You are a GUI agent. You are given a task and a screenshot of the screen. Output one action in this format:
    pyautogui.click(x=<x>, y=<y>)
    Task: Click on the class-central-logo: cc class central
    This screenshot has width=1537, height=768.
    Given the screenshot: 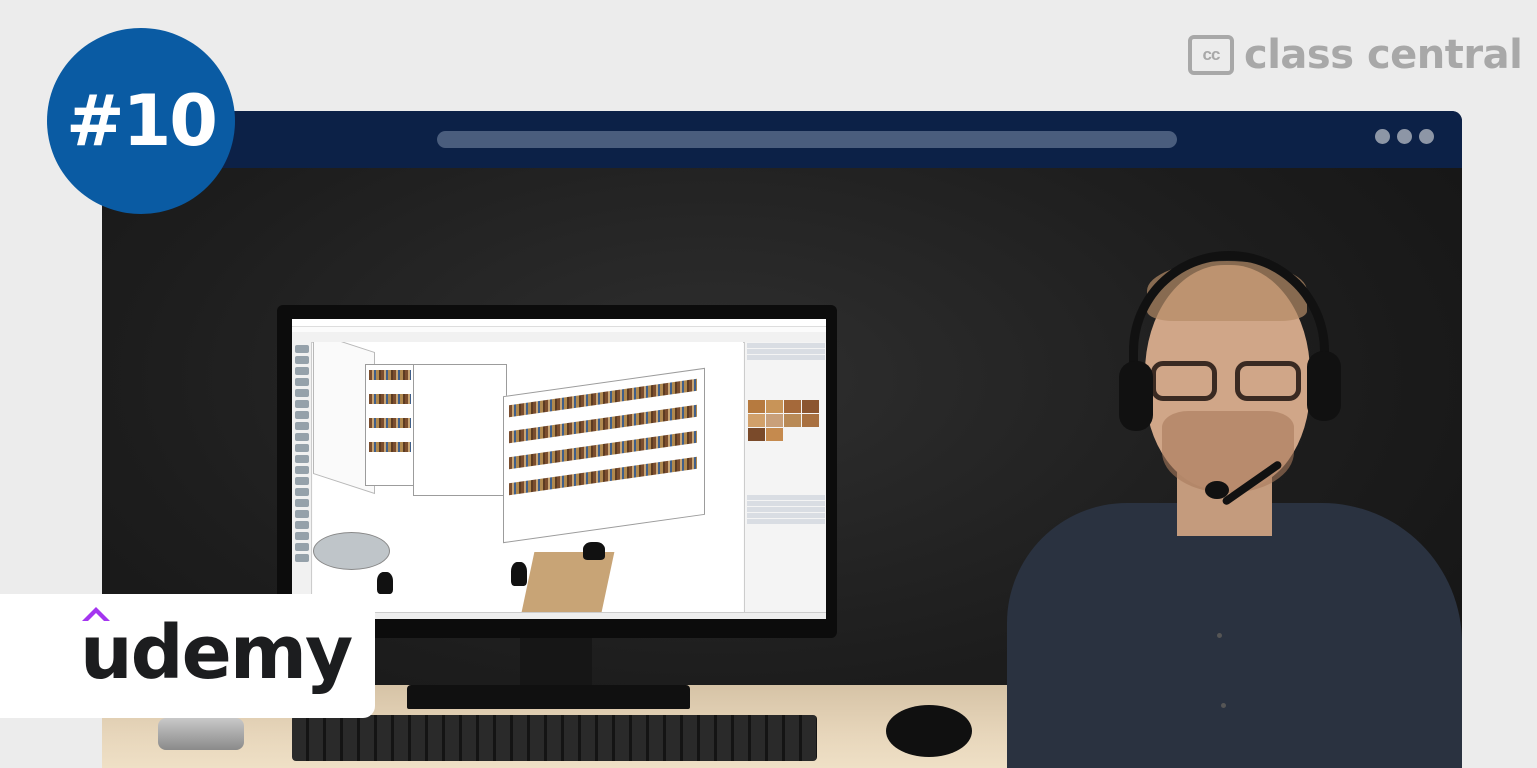 What is the action you would take?
    pyautogui.click(x=1355, y=55)
    